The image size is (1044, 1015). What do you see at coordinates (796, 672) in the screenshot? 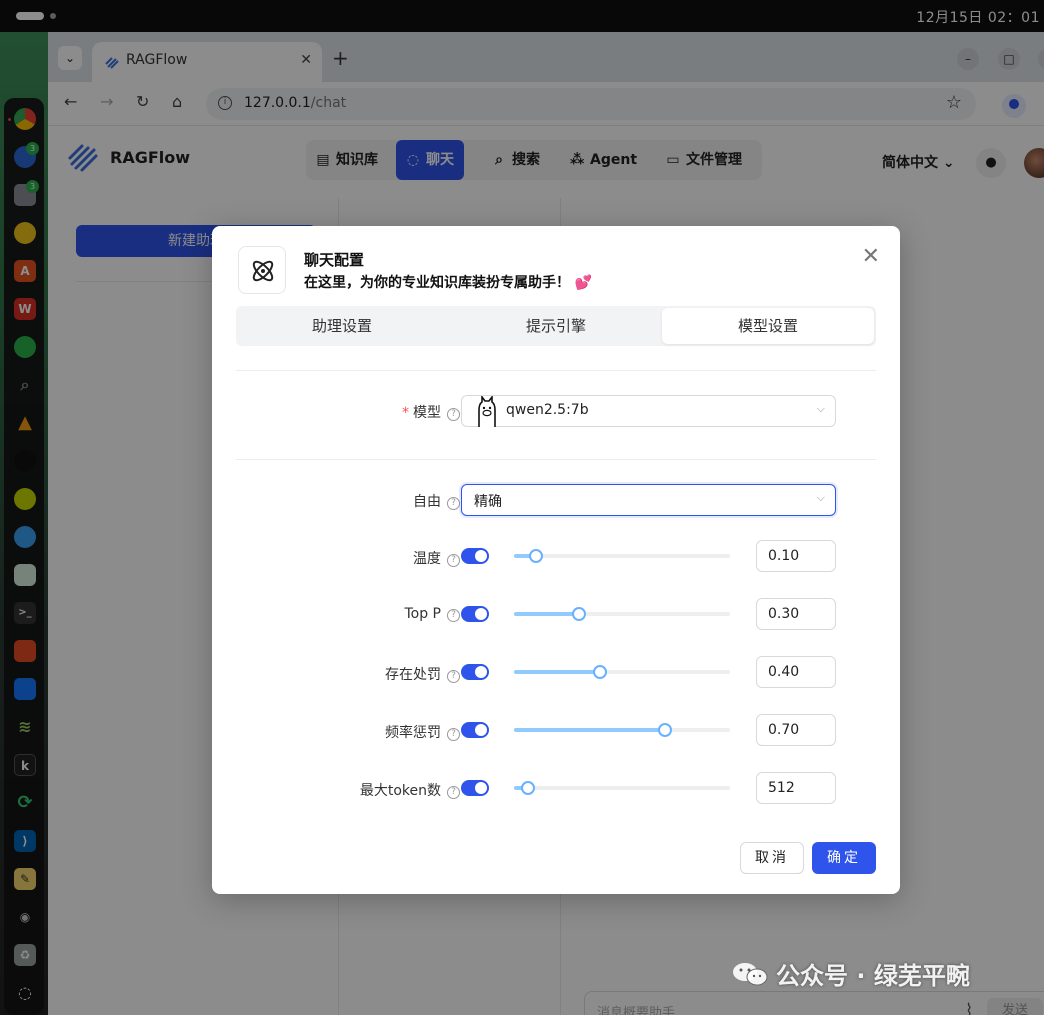
I see `param-number-input: 0.40` at bounding box center [796, 672].